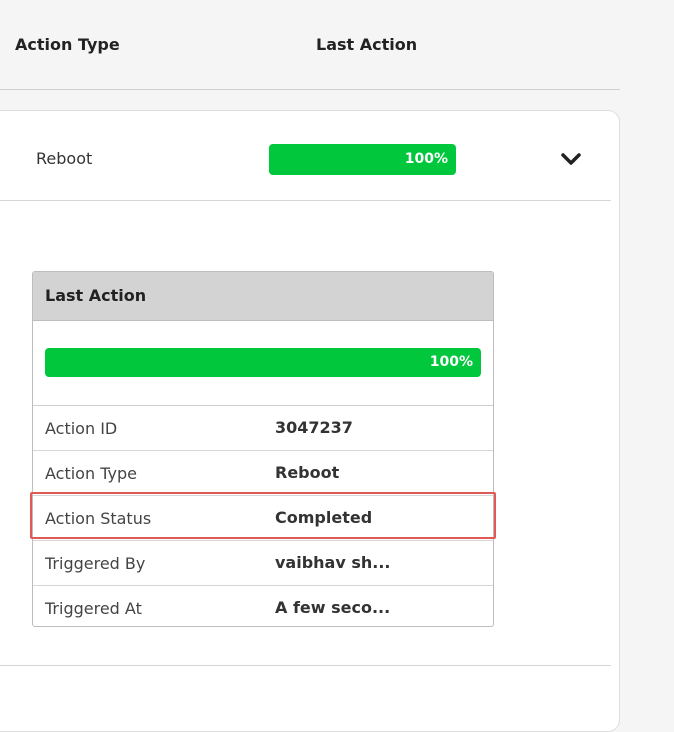  What do you see at coordinates (314, 427) in the screenshot?
I see `detail-value: 3047237` at bounding box center [314, 427].